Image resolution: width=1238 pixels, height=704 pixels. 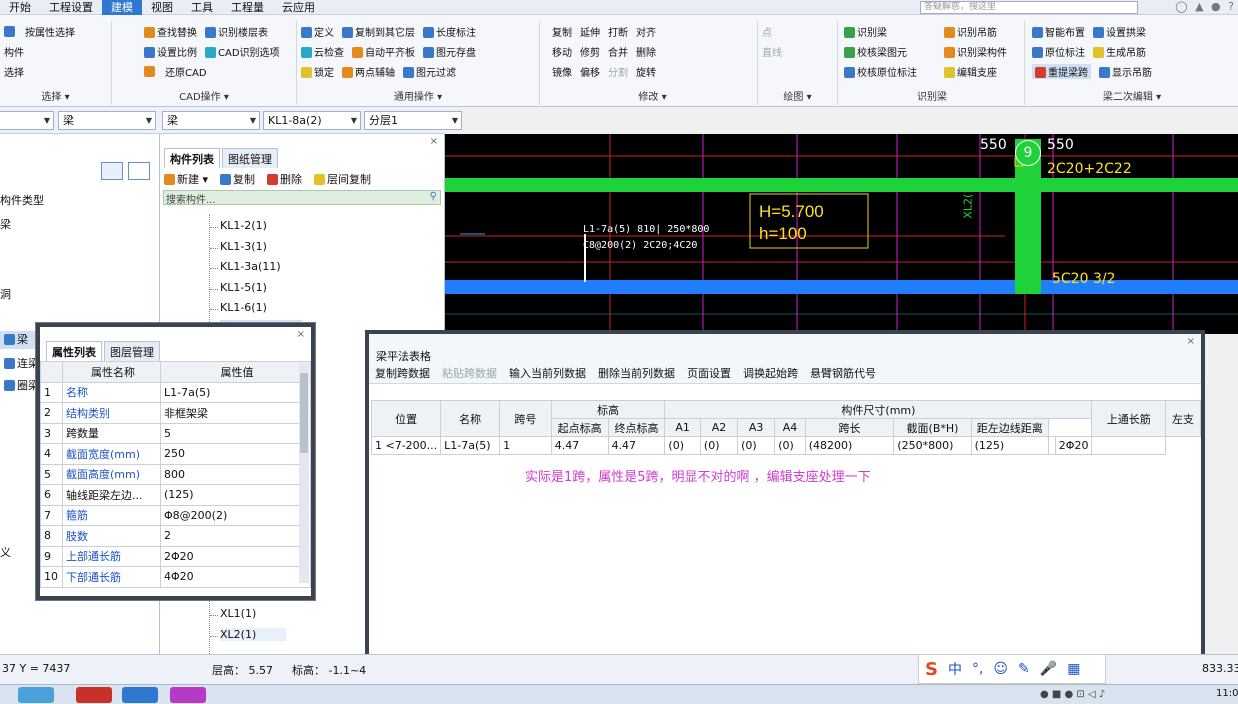 What do you see at coordinates (250, 158) in the screenshot?
I see `tab-drawing-management: 图纸管理` at bounding box center [250, 158].